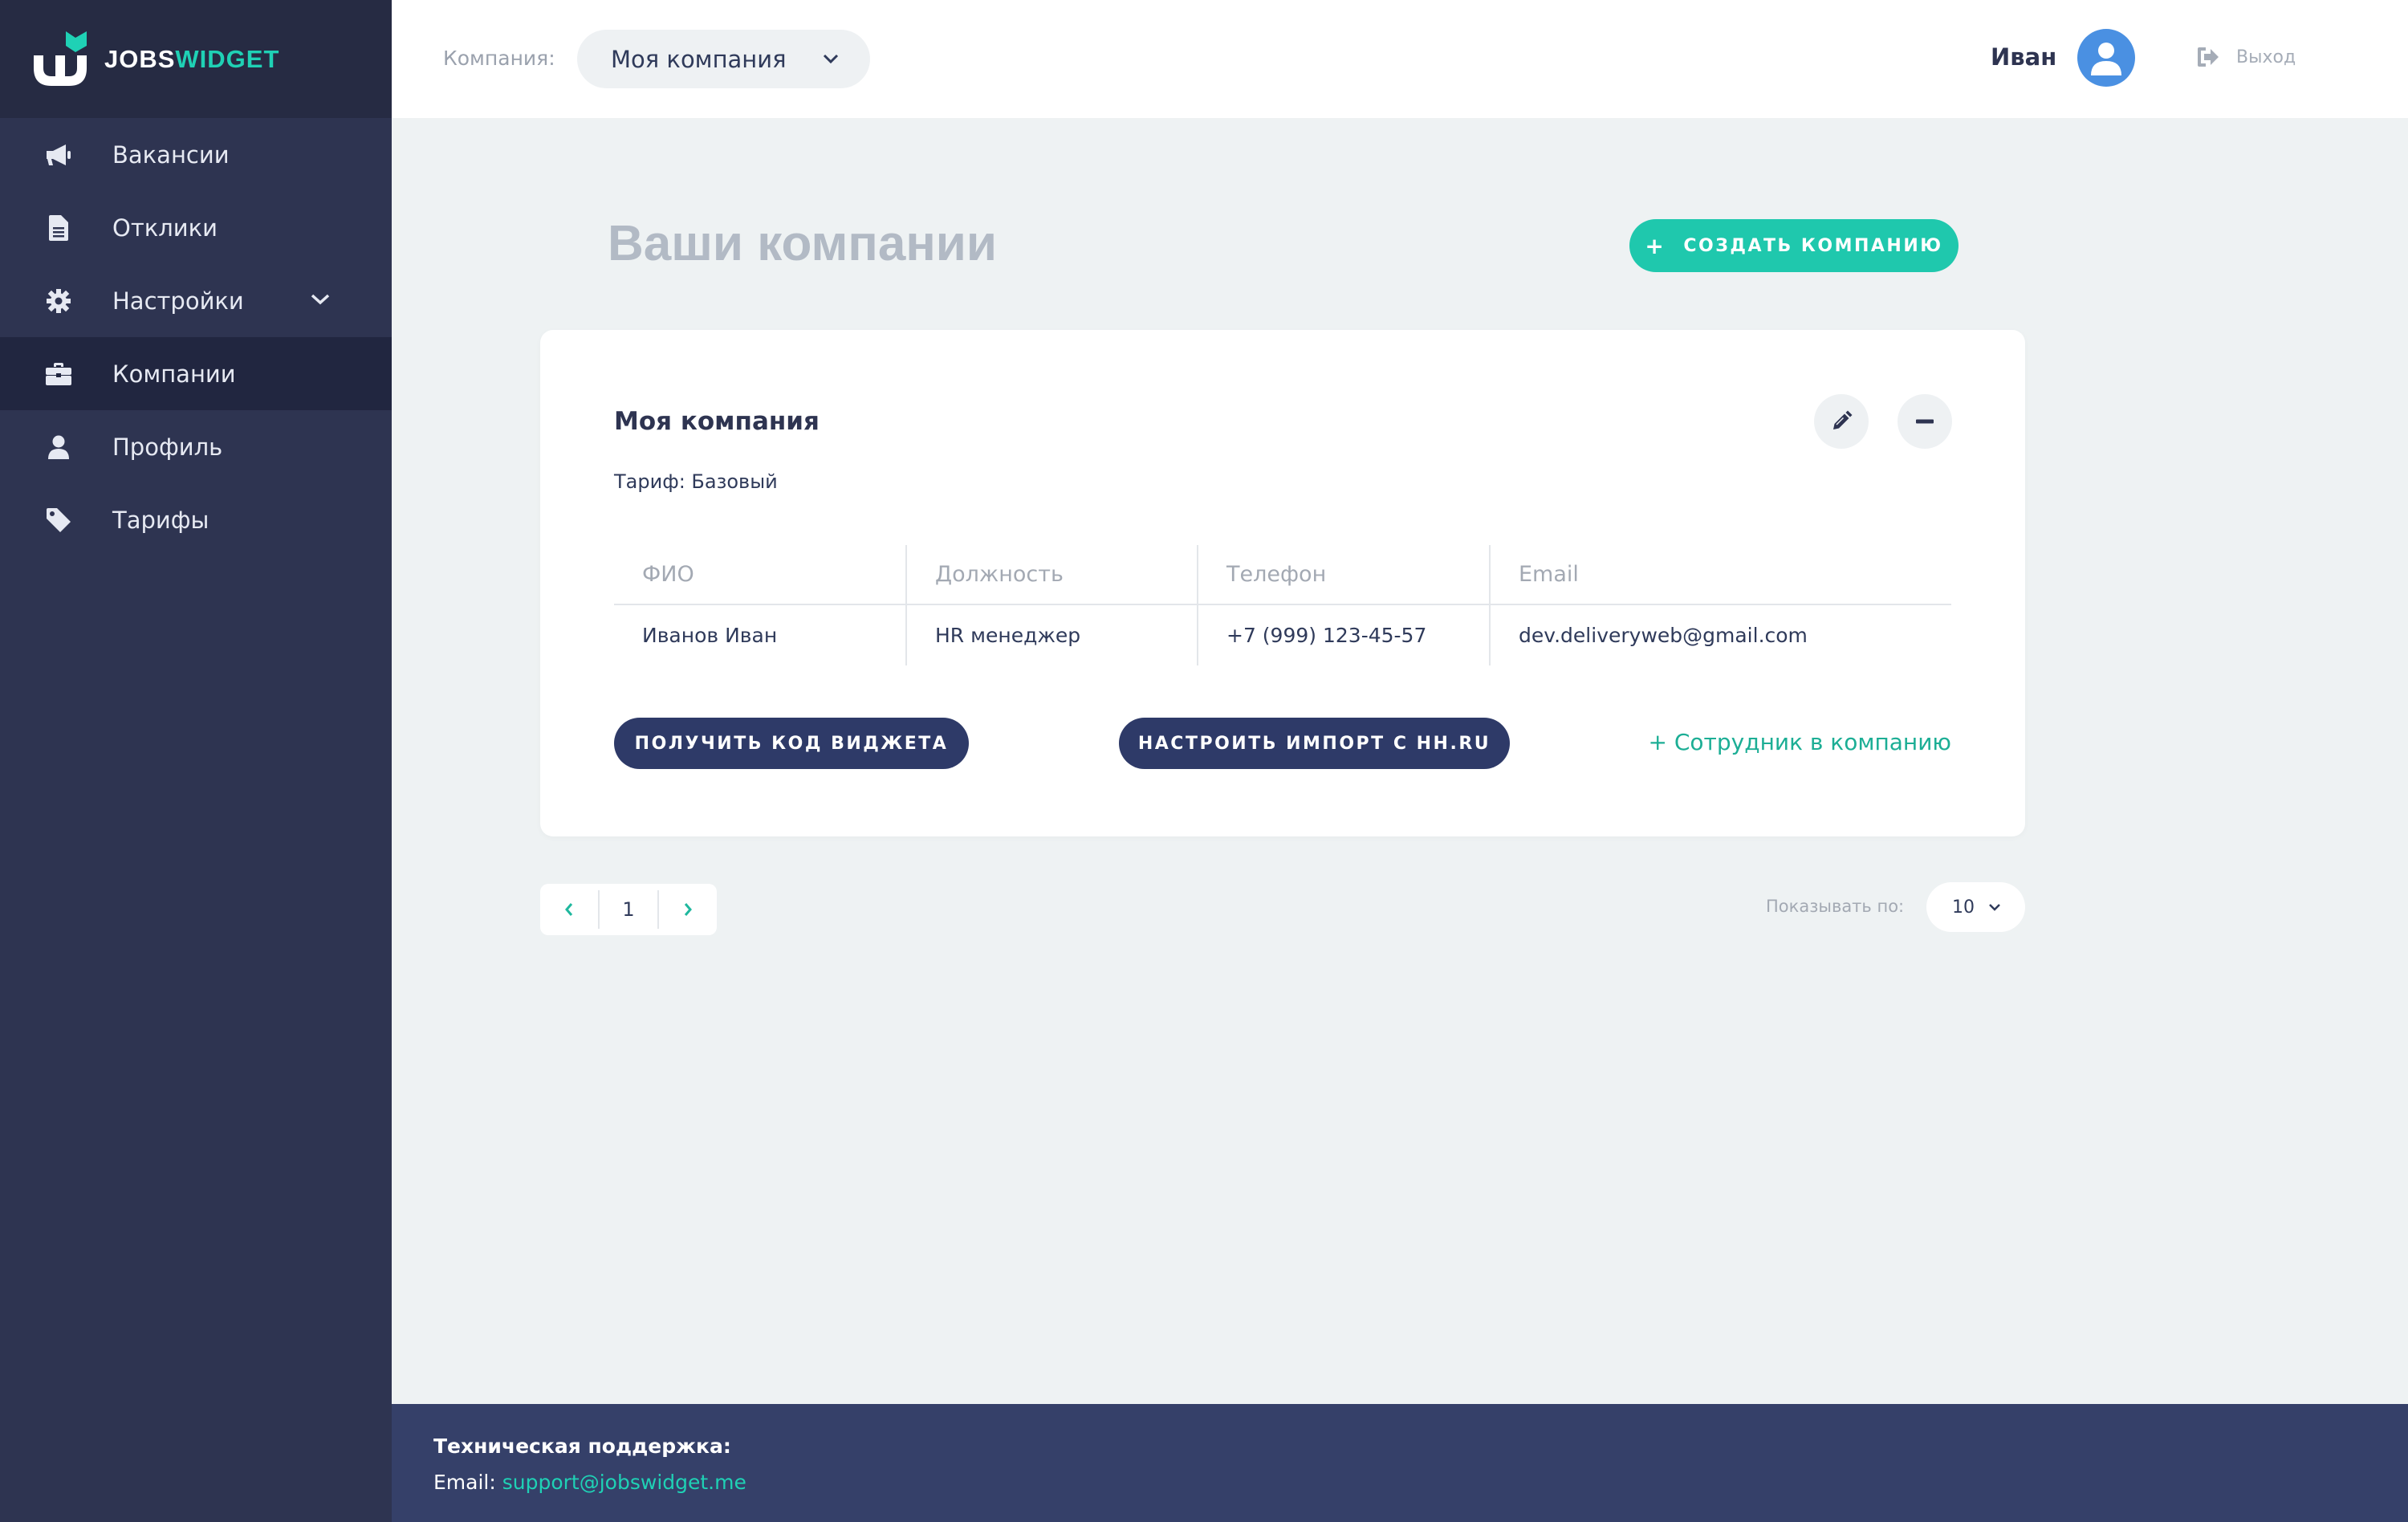 The width and height of the screenshot is (2408, 1522). I want to click on megaphone-icon, so click(58, 155).